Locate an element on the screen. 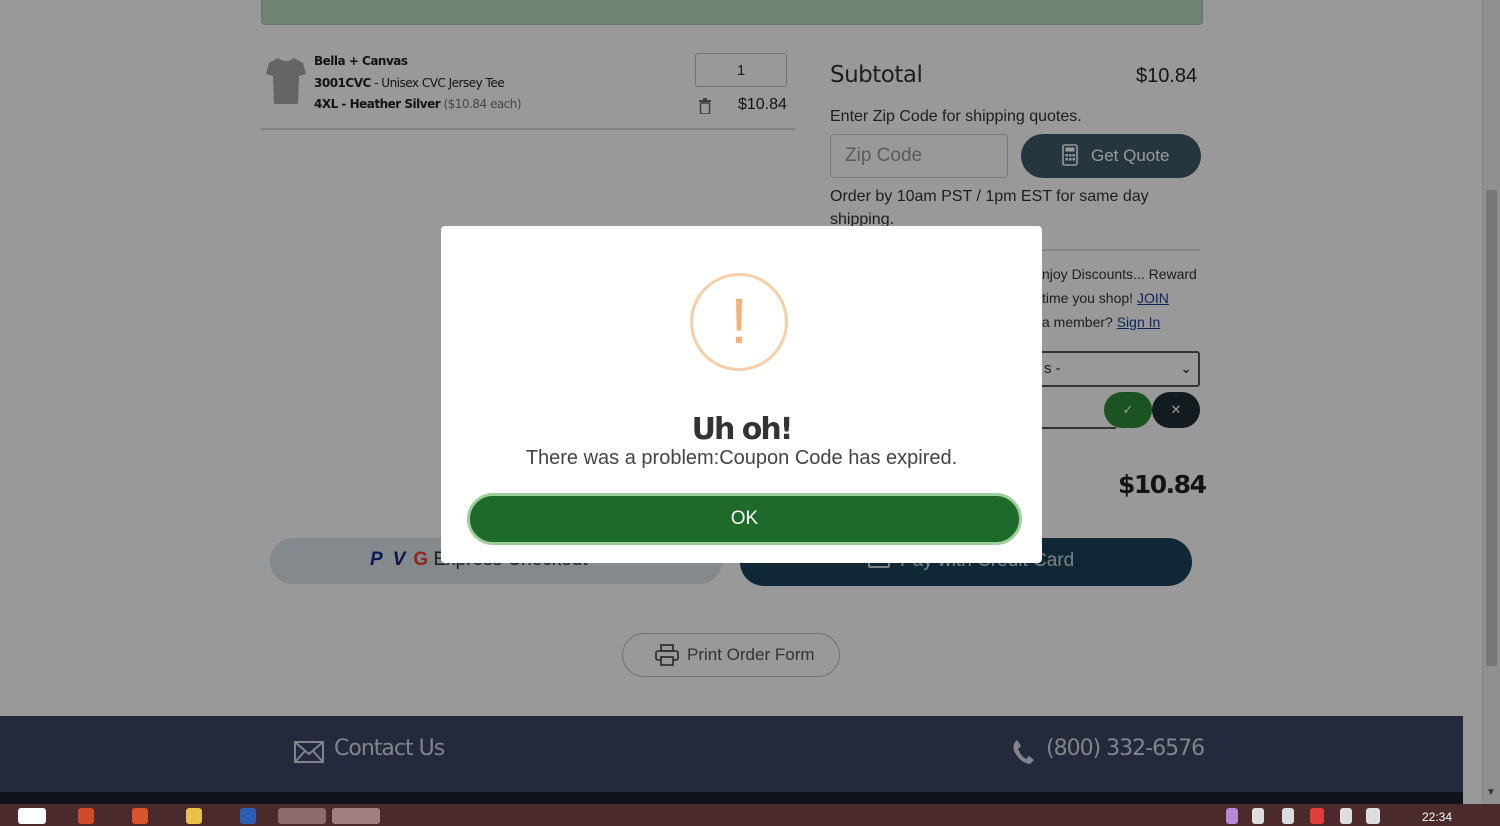 The width and height of the screenshot is (1500, 826). exclamation-mark: ! is located at coordinates (739, 321).